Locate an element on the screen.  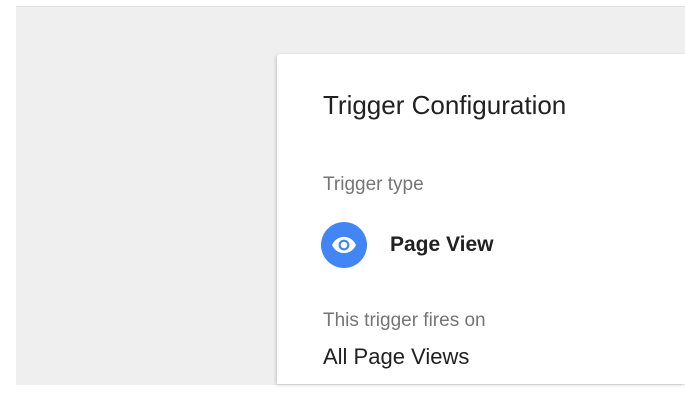
trigger-type-name: Page View is located at coordinates (442, 244).